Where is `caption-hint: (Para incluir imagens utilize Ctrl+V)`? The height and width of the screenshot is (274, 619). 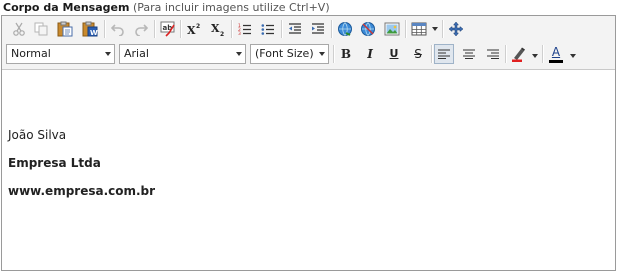
caption-hint: (Para incluir imagens utilize Ctrl+V) is located at coordinates (231, 7).